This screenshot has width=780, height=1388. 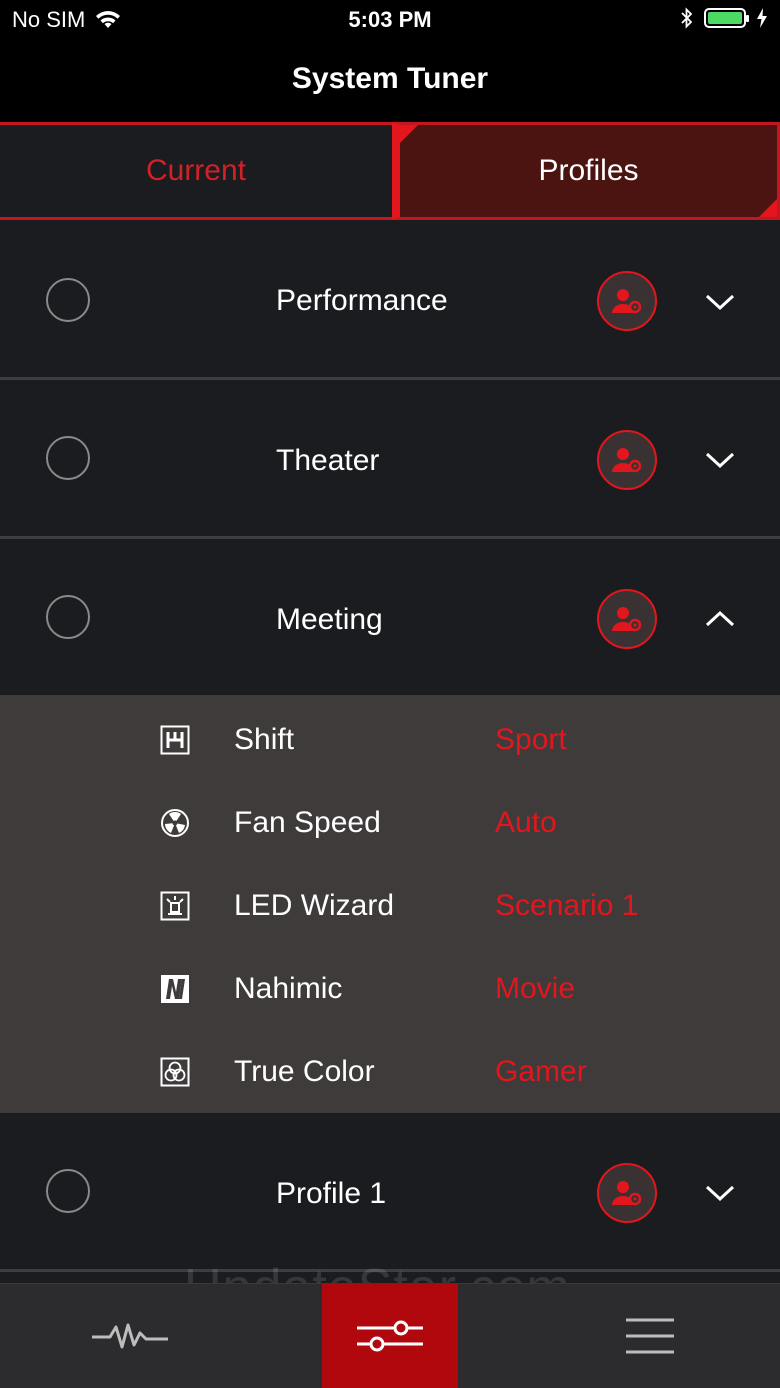 What do you see at coordinates (390, 989) in the screenshot?
I see `setting-row-nahimic: Nahimic Movie` at bounding box center [390, 989].